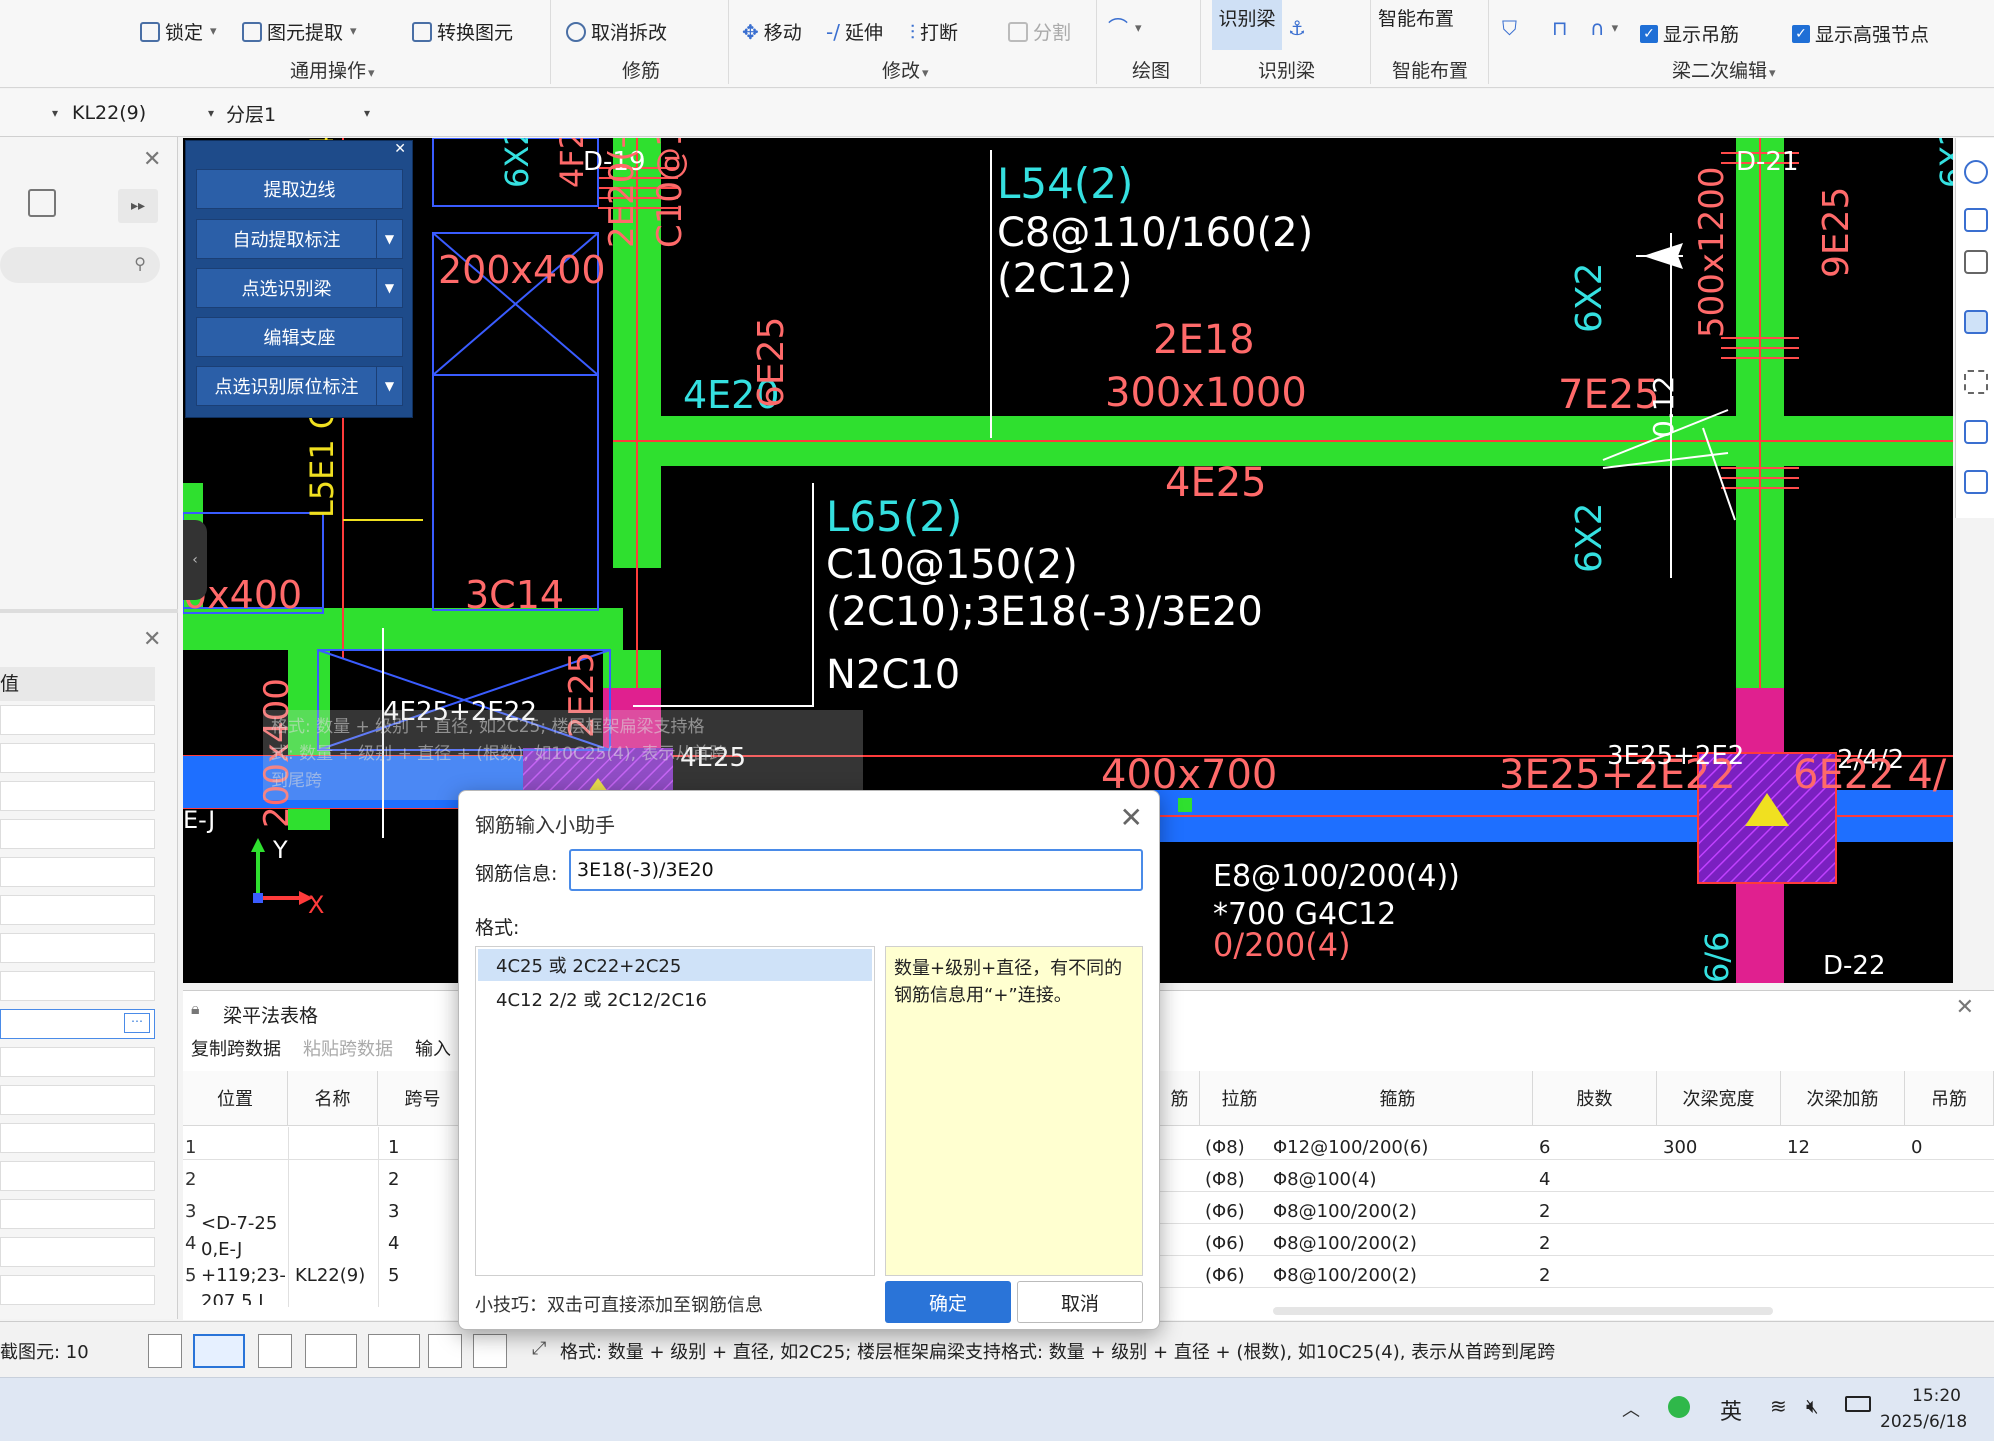 This screenshot has width=1994, height=1441. I want to click on paste-span-button: 粘贴跨数据, so click(348, 1048).